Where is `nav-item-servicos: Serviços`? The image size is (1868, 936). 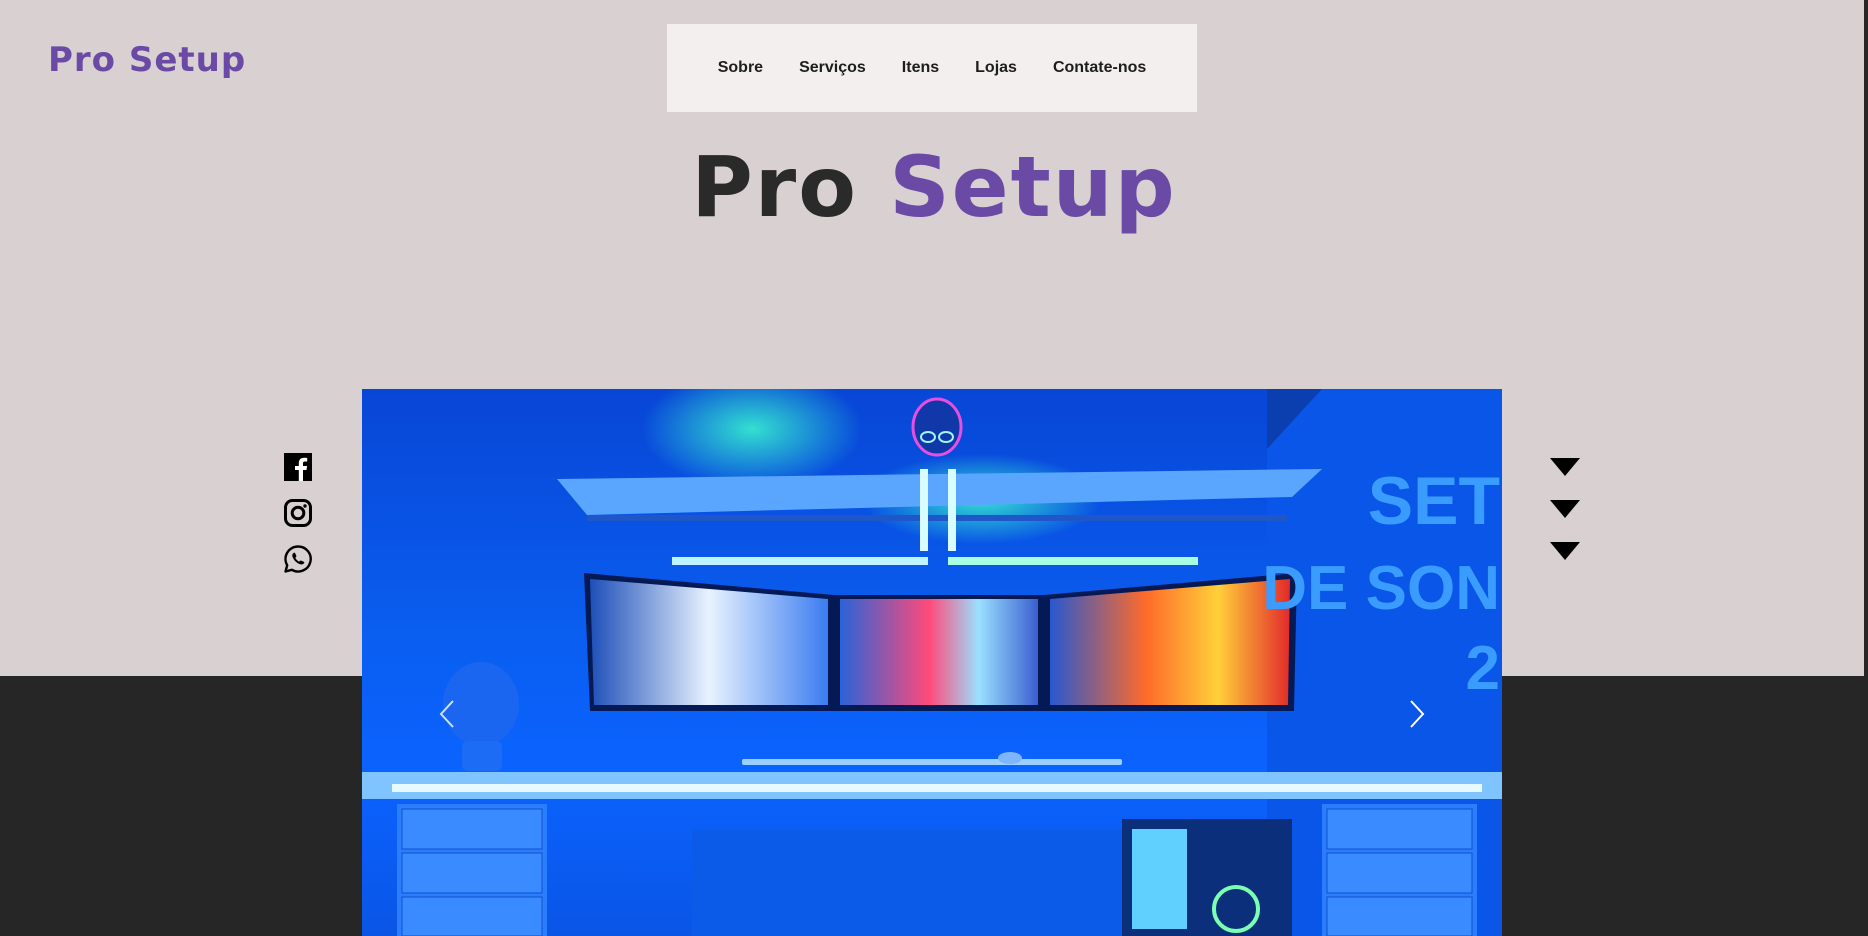 nav-item-servicos: Serviços is located at coordinates (832, 68).